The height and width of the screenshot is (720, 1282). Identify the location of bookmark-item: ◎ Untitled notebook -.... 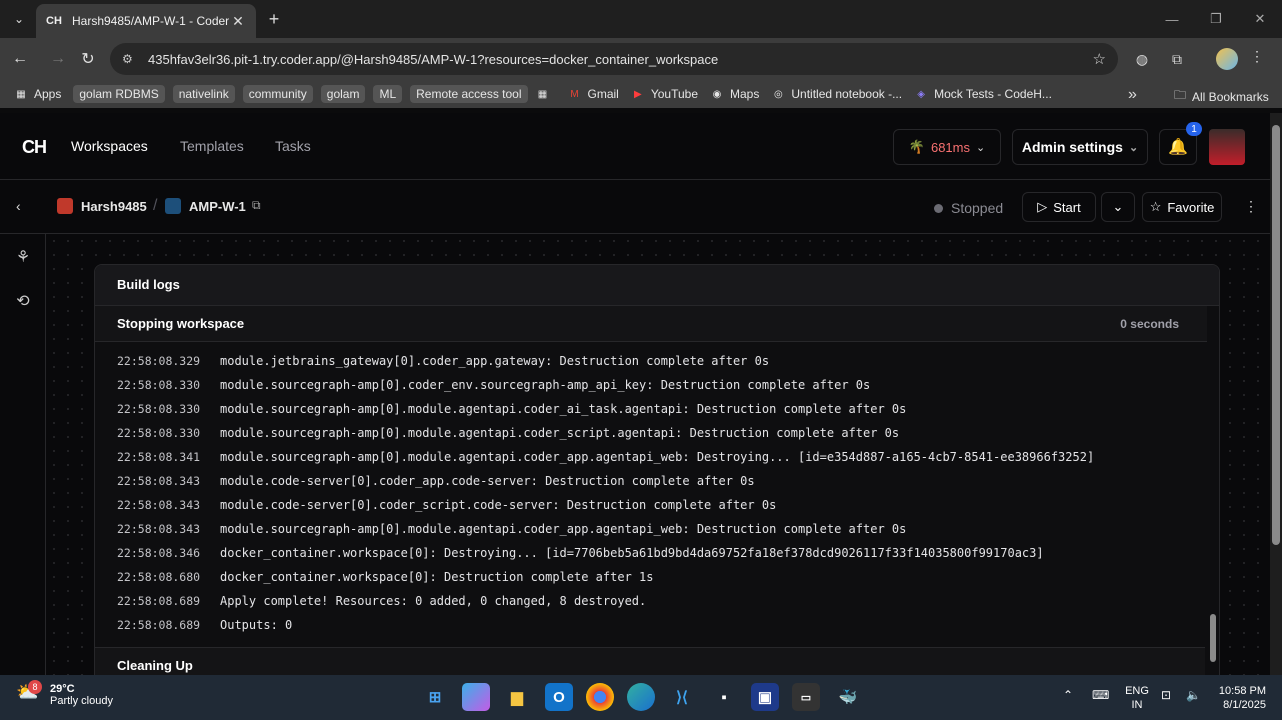
(836, 94).